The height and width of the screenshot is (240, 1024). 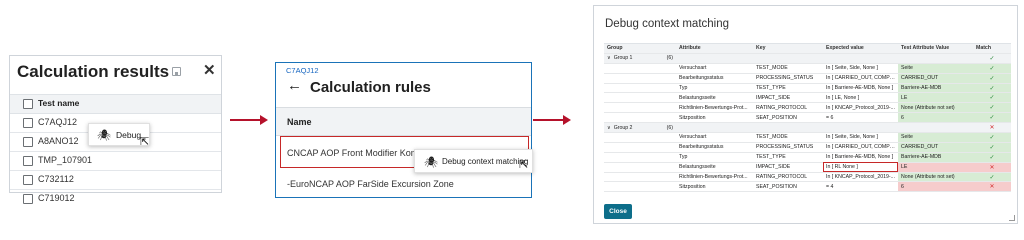 I want to click on key-cell: PROCESSING_STATUS, so click(x=788, y=147).